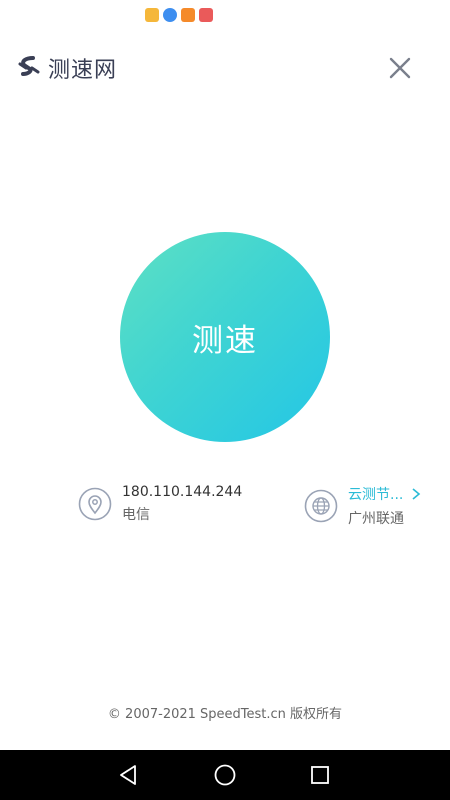 The width and height of the screenshot is (450, 800). I want to click on status-bar, so click(225, 15).